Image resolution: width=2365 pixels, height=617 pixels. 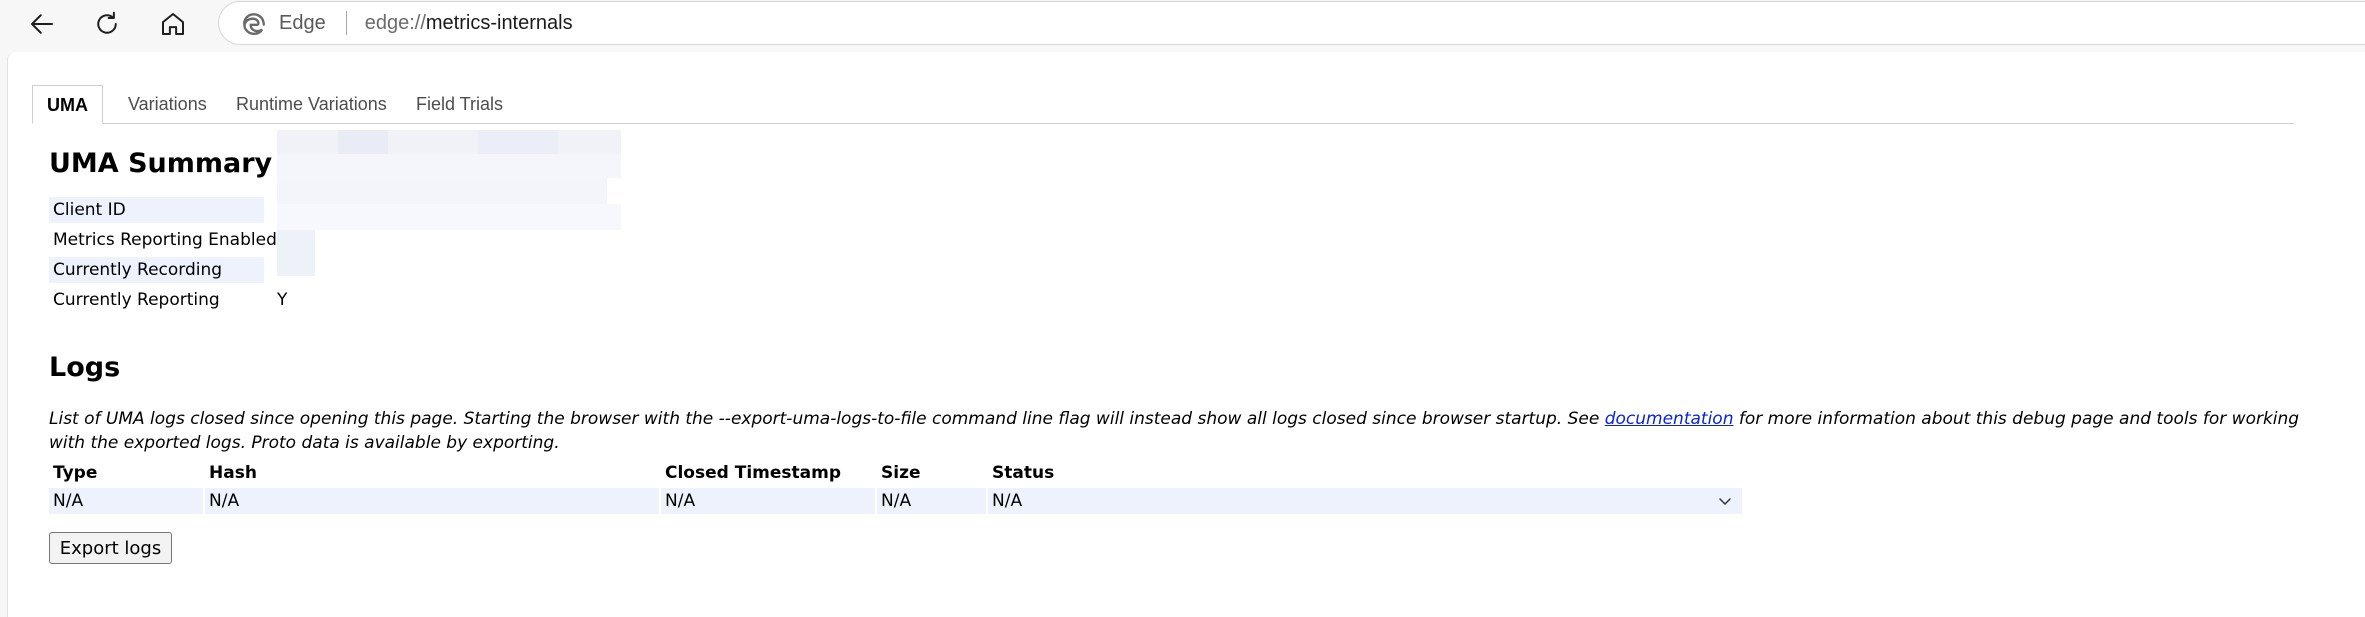 What do you see at coordinates (1669, 419) in the screenshot?
I see `documentation-link: documentation` at bounding box center [1669, 419].